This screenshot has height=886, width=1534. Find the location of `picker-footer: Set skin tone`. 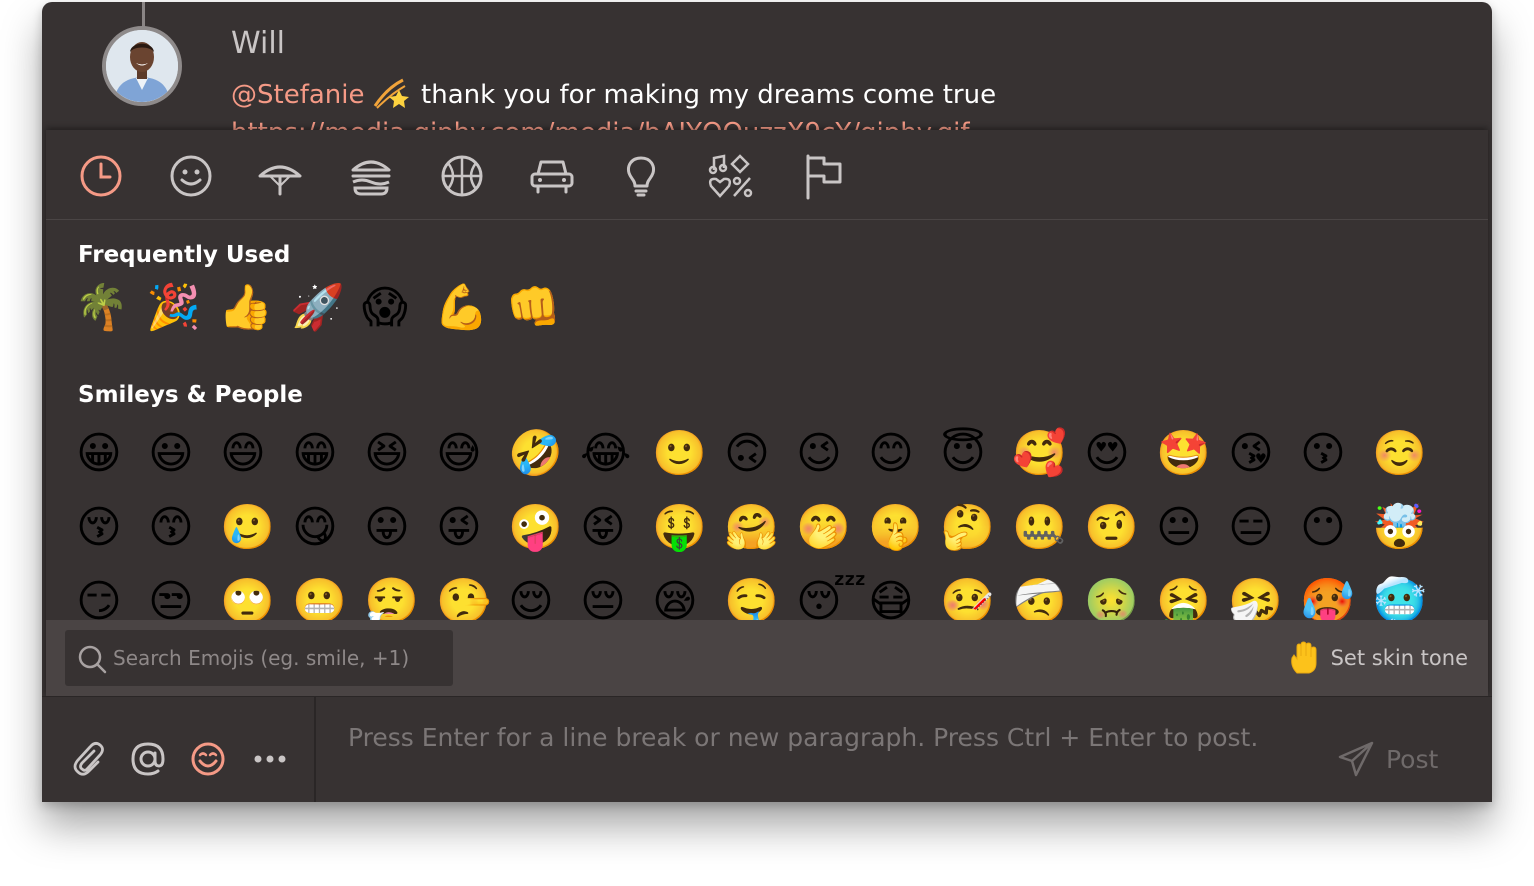

picker-footer: Set skin tone is located at coordinates (767, 658).